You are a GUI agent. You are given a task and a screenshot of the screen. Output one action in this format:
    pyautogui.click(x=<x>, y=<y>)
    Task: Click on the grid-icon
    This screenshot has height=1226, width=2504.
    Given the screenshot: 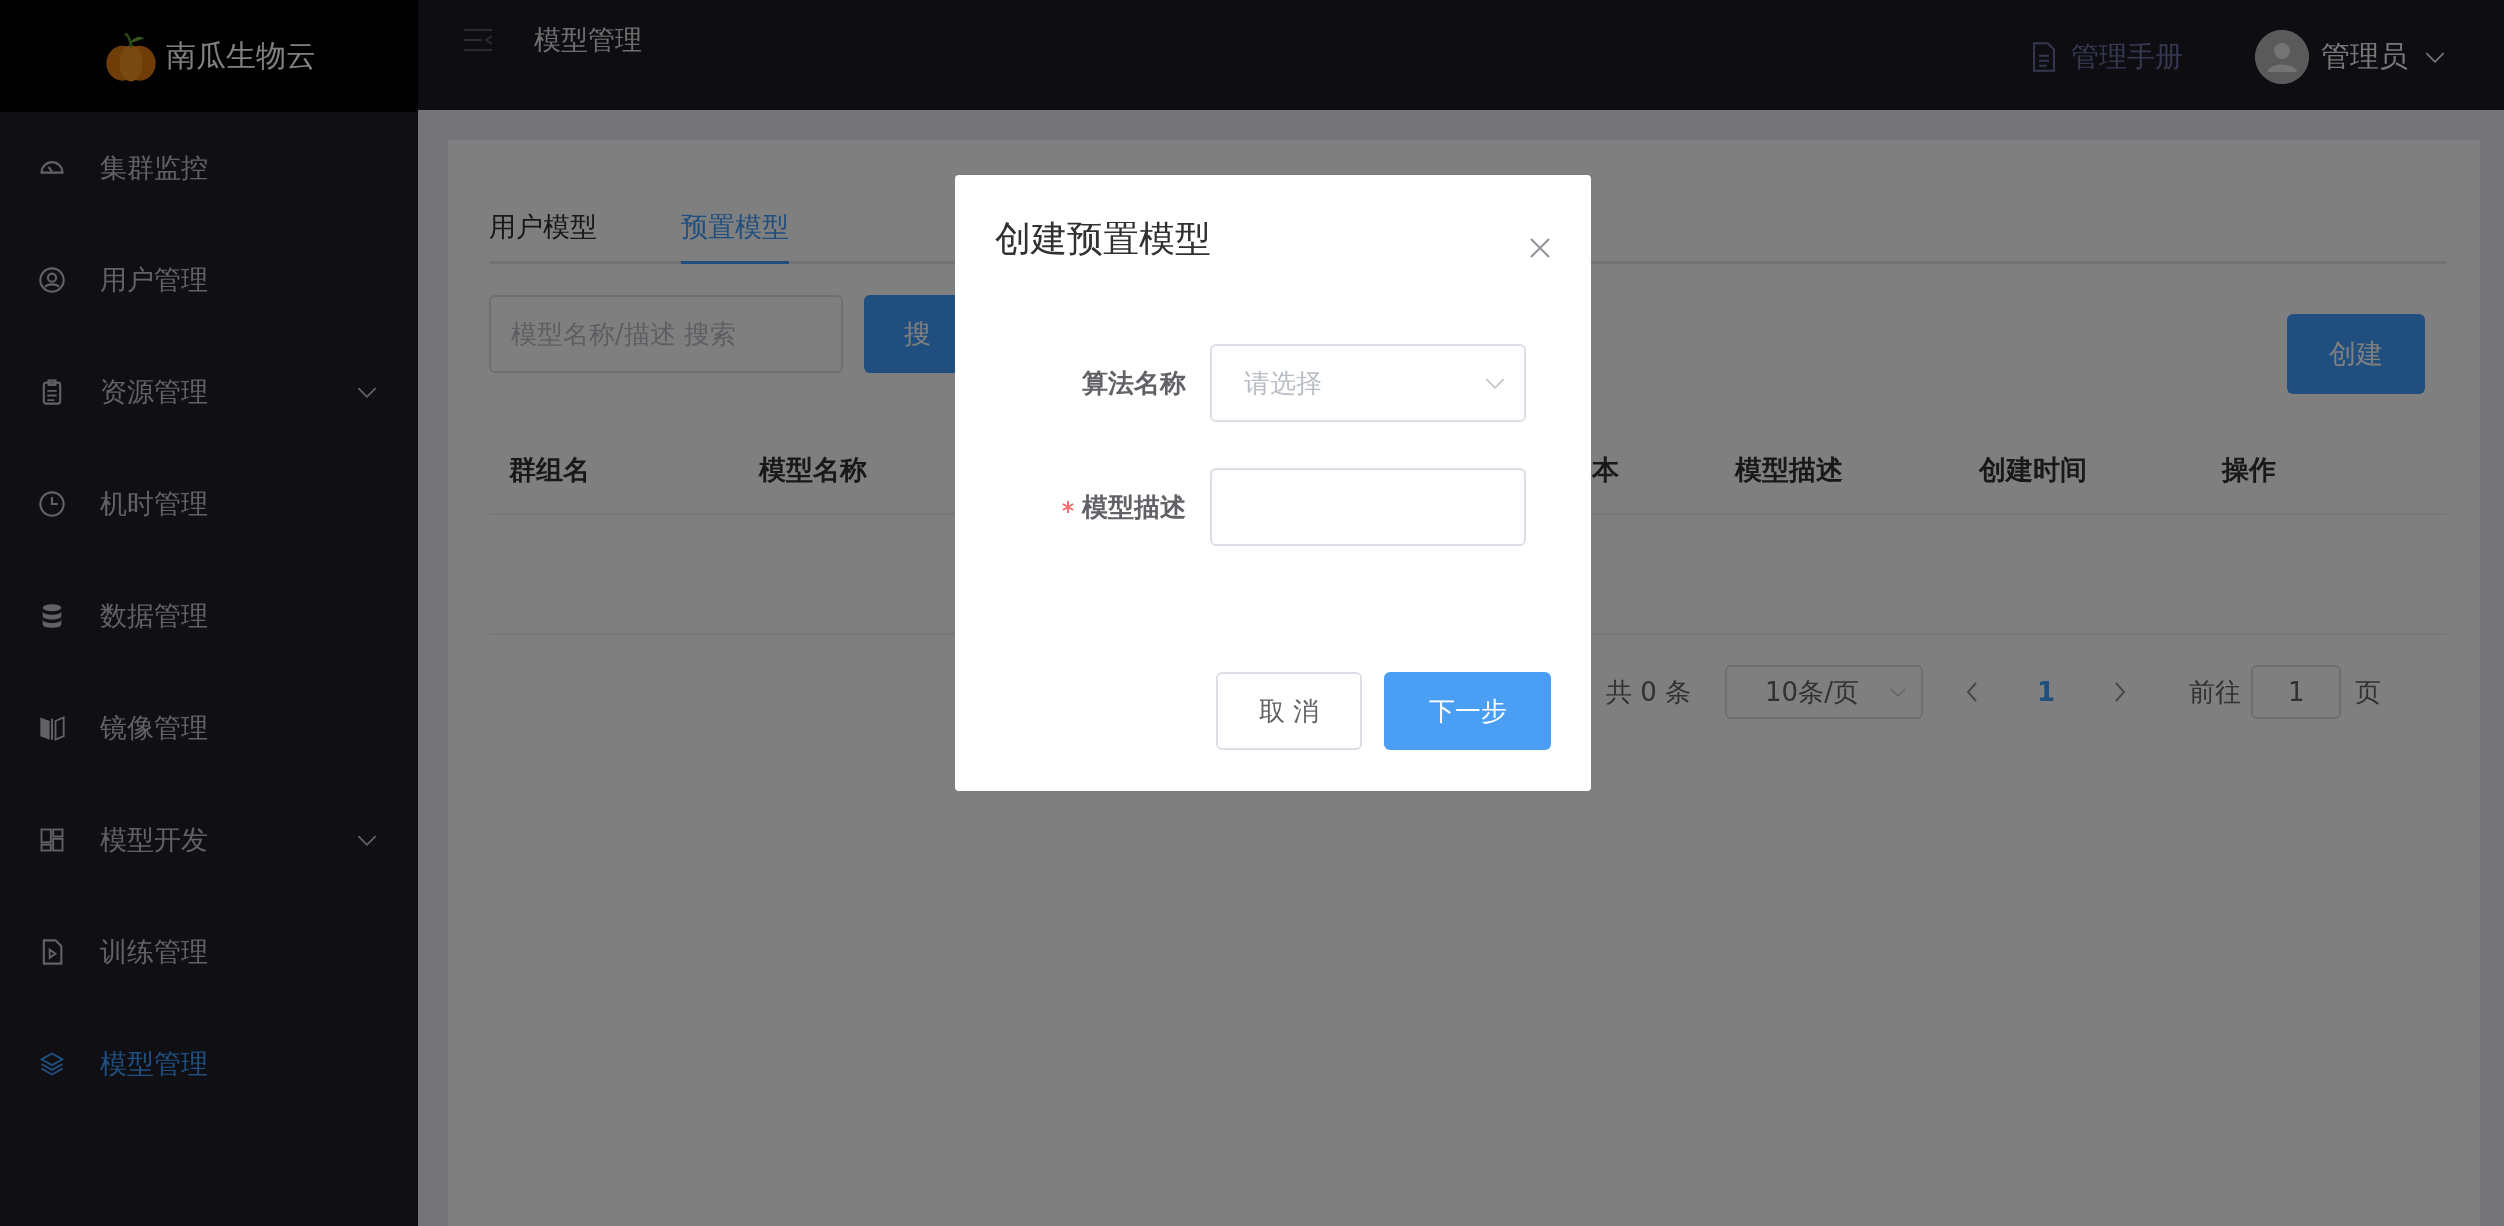 What is the action you would take?
    pyautogui.click(x=52, y=840)
    